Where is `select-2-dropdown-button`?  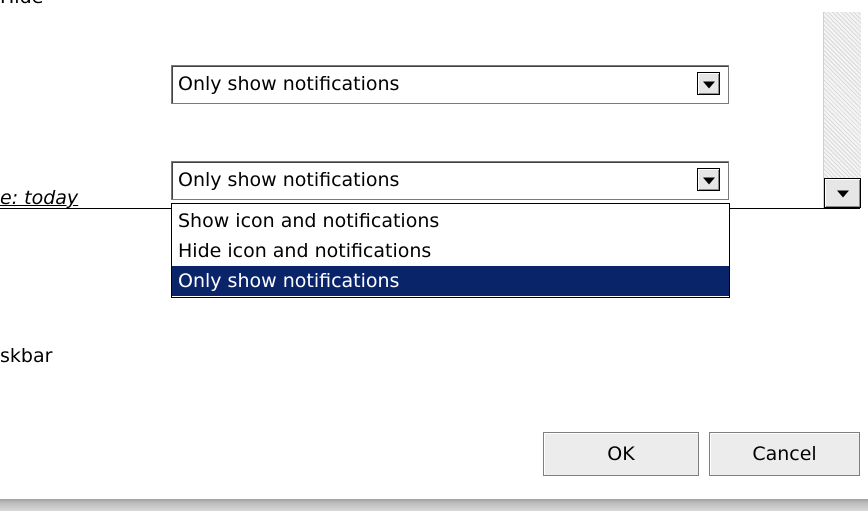 select-2-dropdown-button is located at coordinates (708, 179).